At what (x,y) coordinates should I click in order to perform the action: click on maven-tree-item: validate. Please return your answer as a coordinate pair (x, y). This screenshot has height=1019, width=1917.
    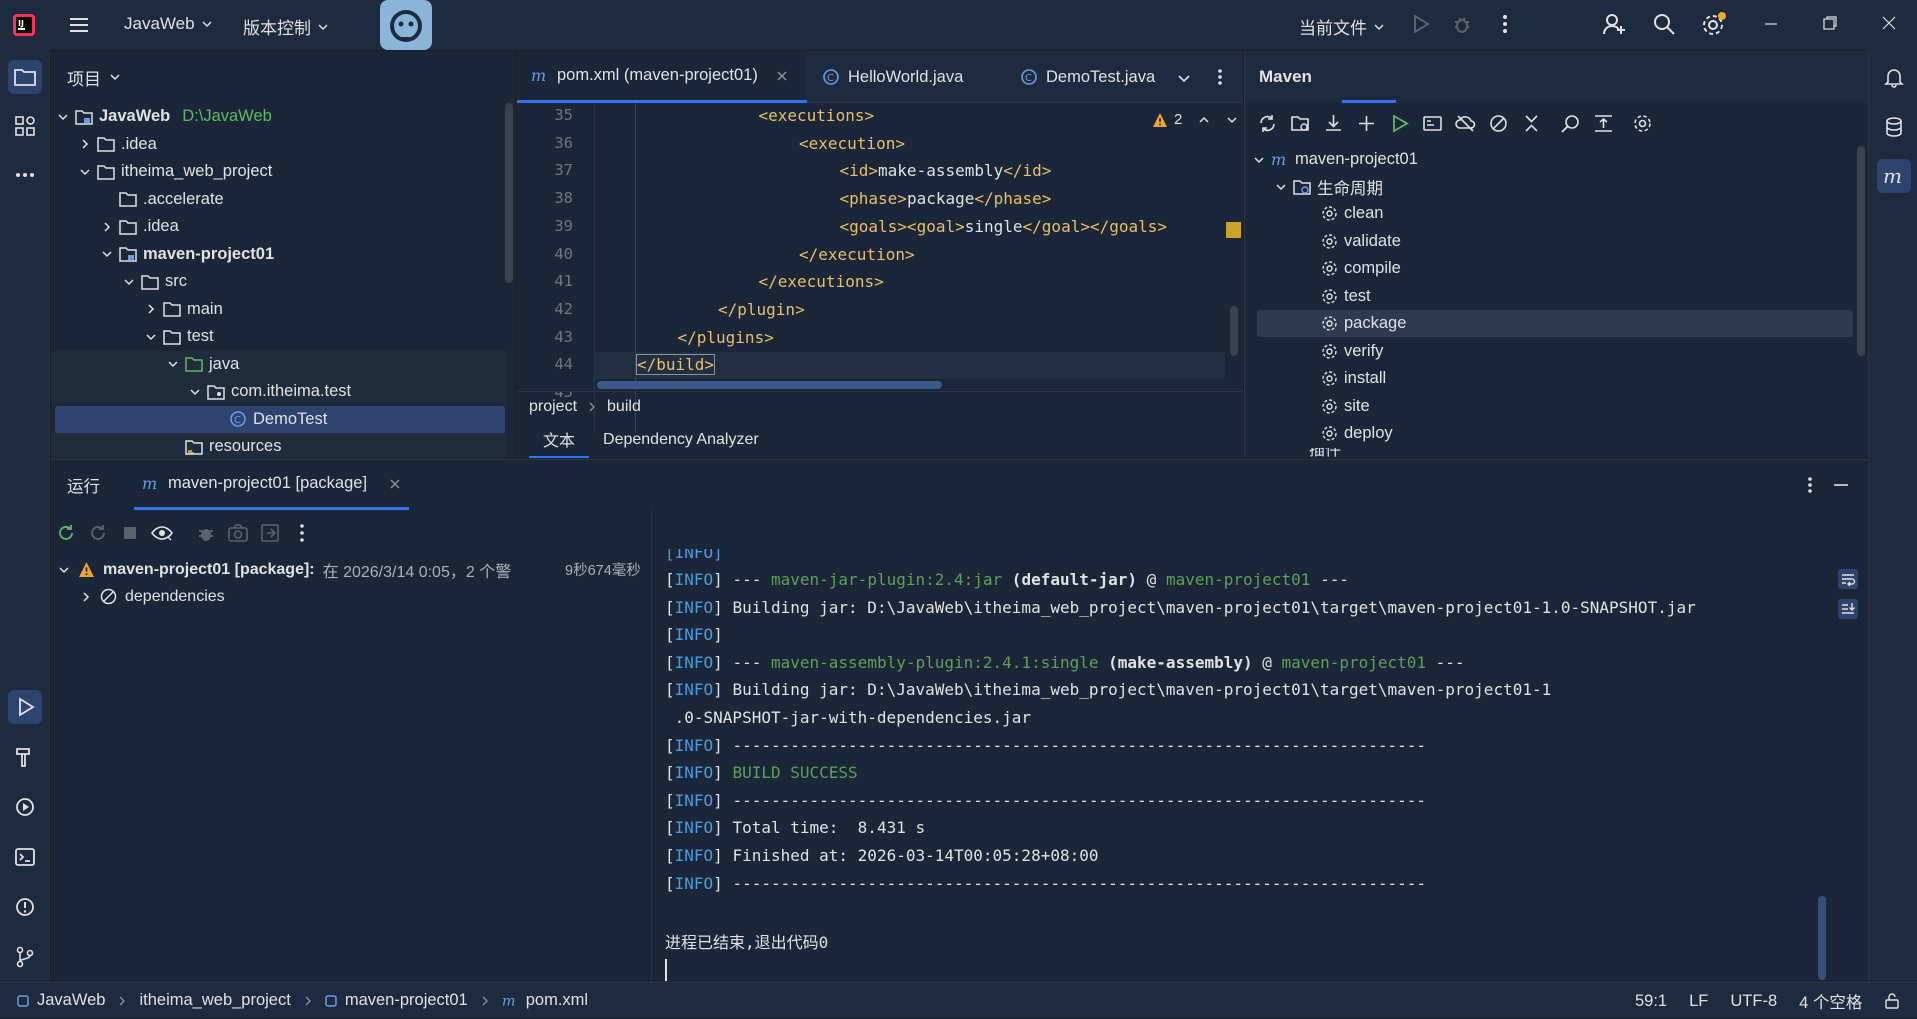
    Looking at the image, I should click on (1549, 241).